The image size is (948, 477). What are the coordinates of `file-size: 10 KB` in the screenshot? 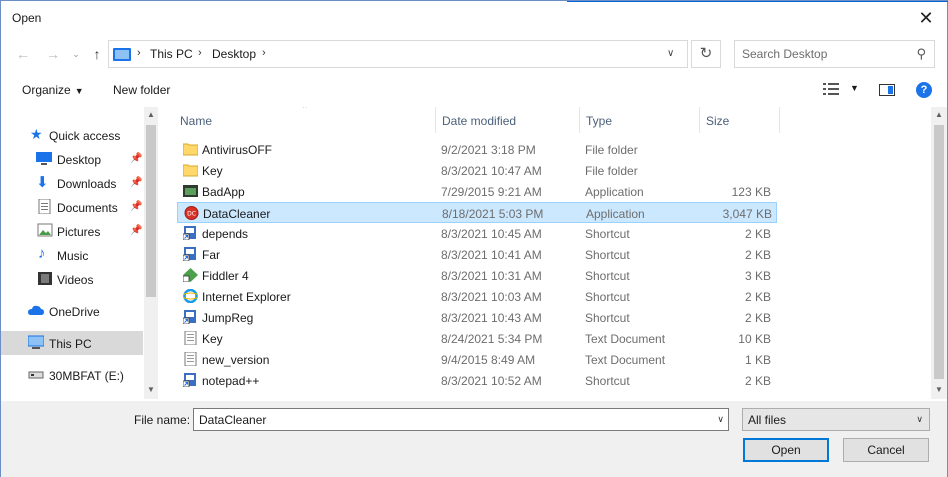 It's located at (754, 339).